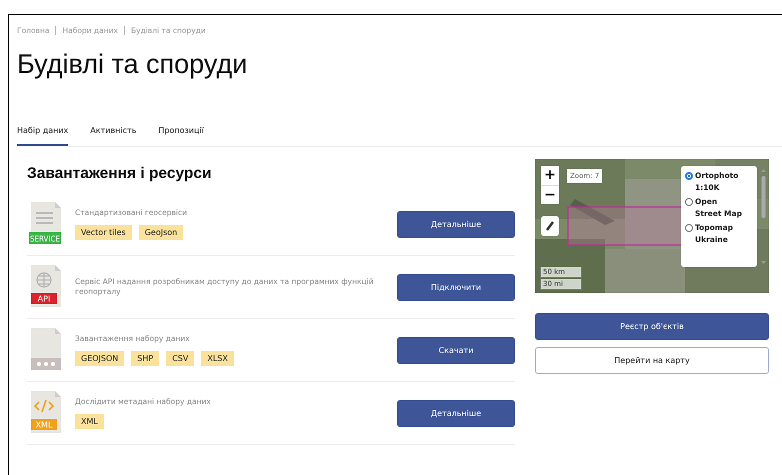  What do you see at coordinates (99, 358) in the screenshot?
I see `format-tag: GEOJSON` at bounding box center [99, 358].